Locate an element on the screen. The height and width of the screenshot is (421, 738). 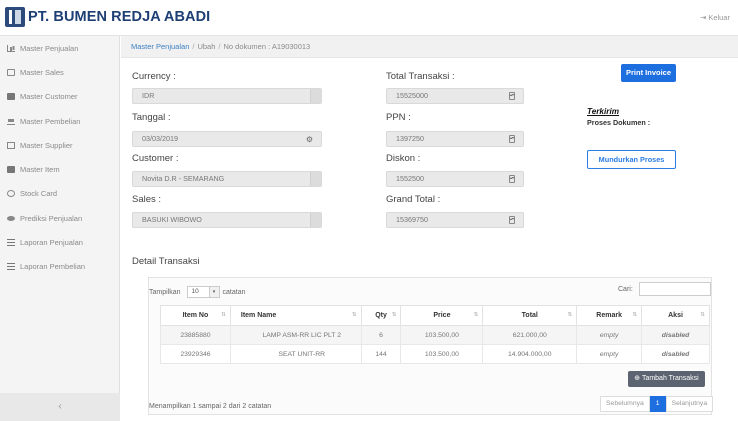
ppn-label: PPN : is located at coordinates (398, 117).